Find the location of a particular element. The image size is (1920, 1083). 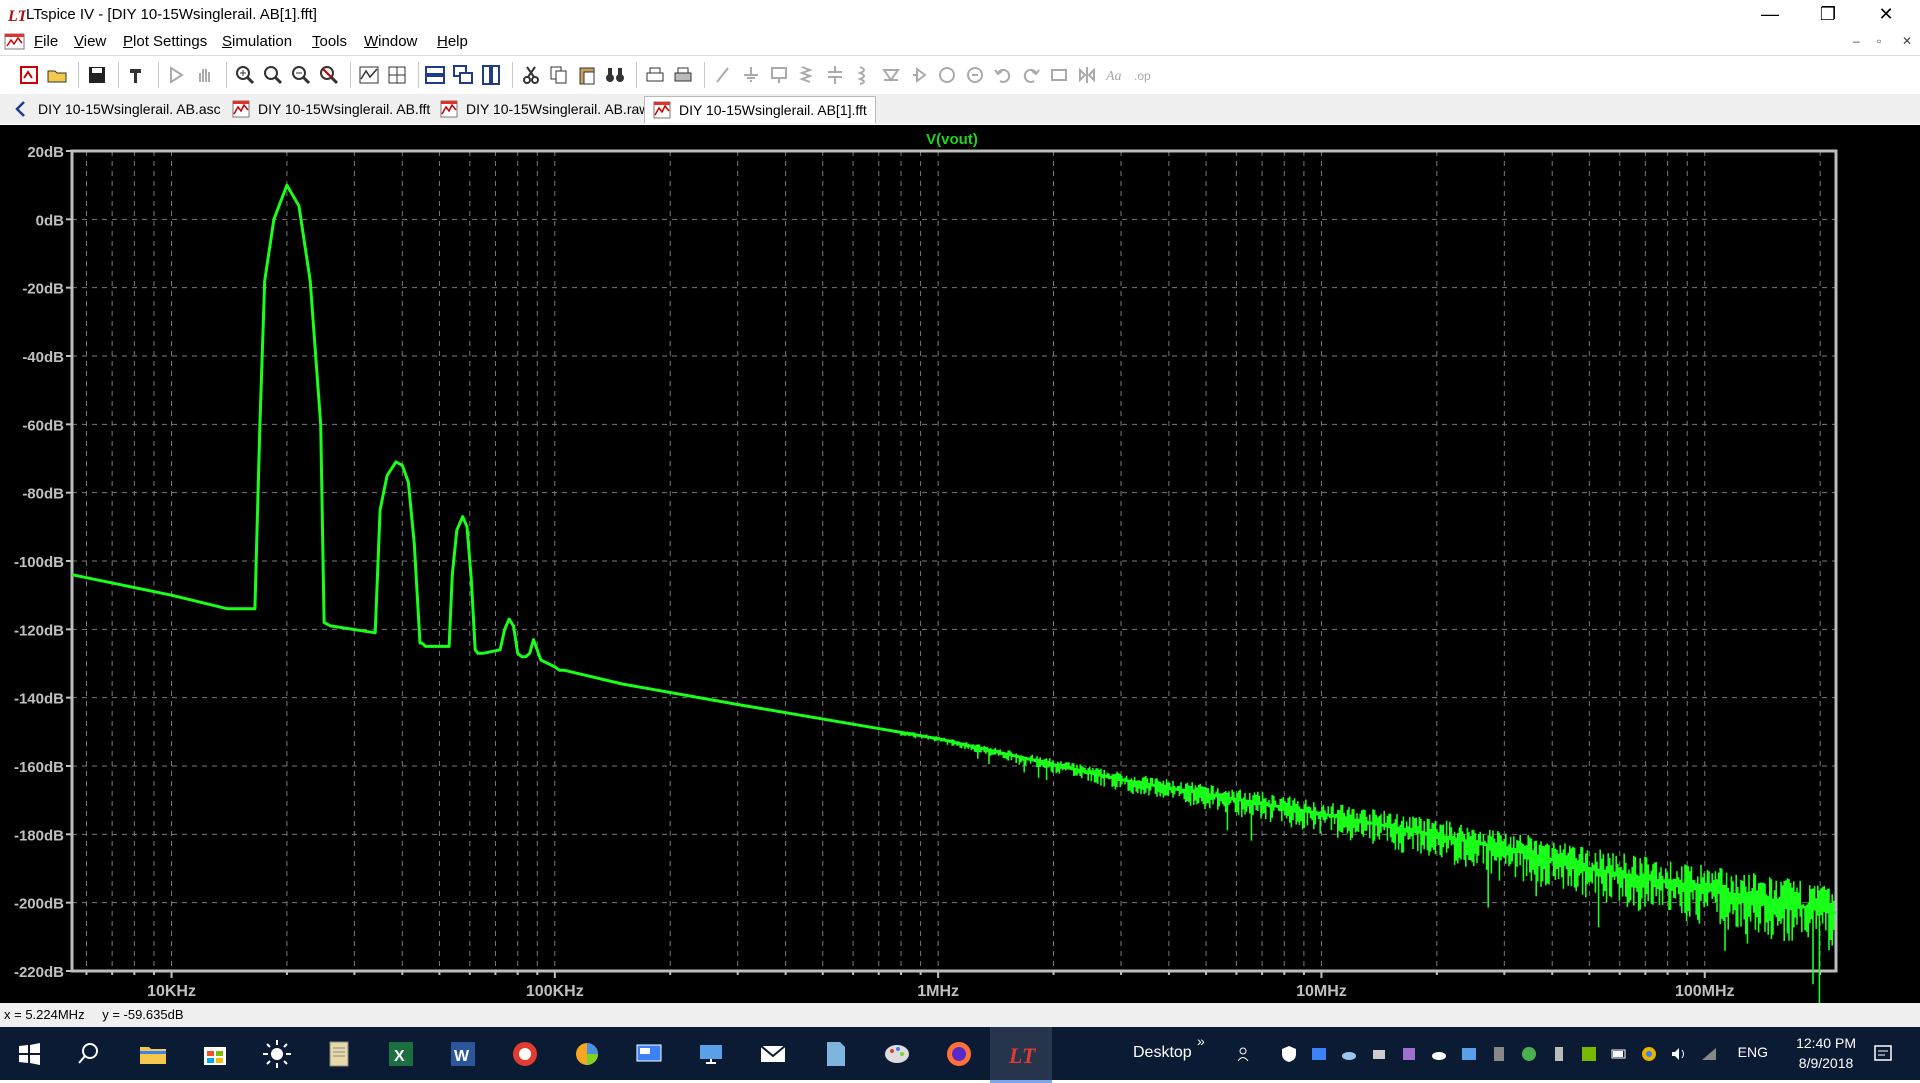

document-waveform-icon is located at coordinates (15, 42).